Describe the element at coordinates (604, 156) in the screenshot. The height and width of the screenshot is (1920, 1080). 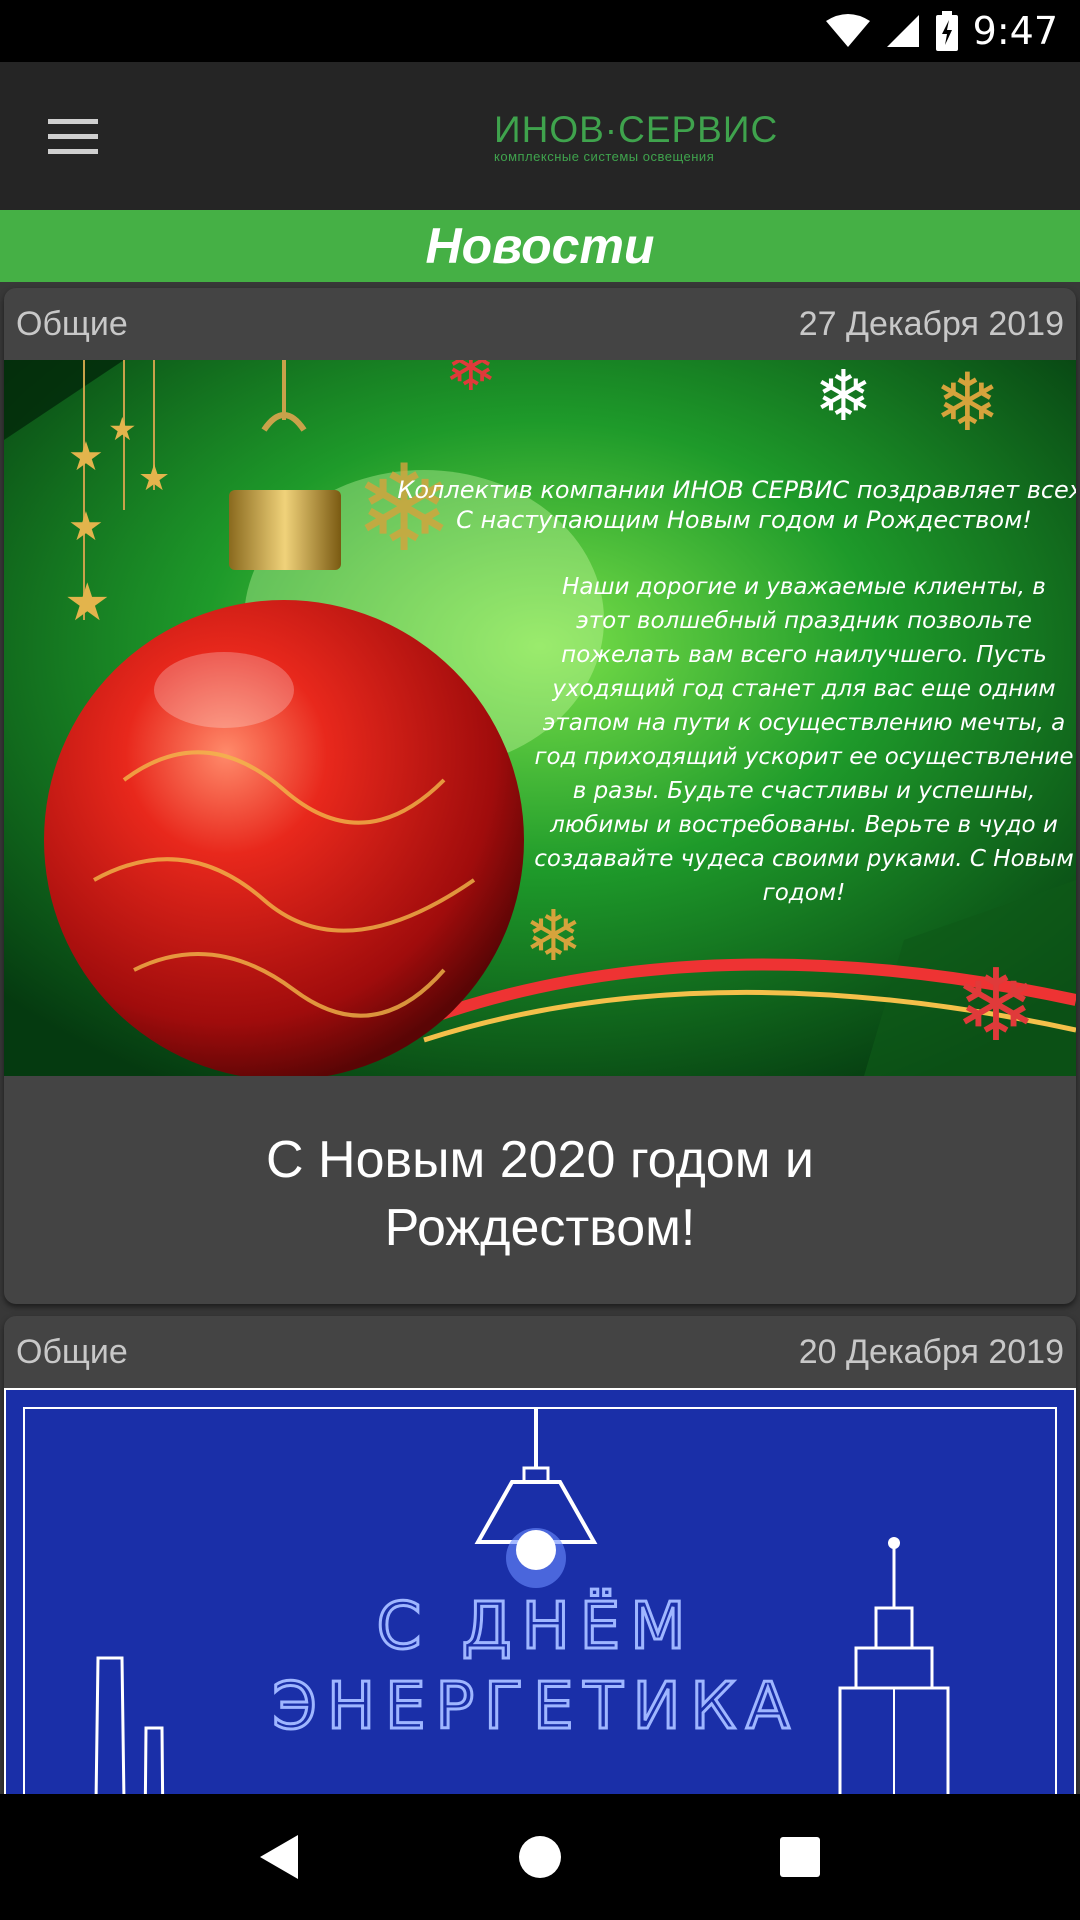
I see `logo-tagline: комплексные системы освещения` at that location.